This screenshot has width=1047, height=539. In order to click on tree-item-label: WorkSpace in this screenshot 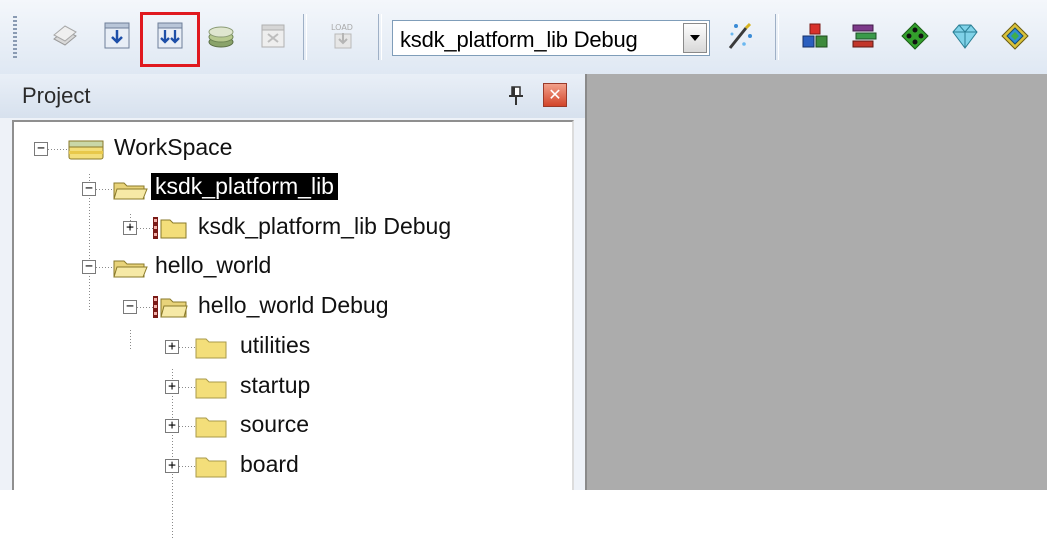, I will do `click(173, 147)`.